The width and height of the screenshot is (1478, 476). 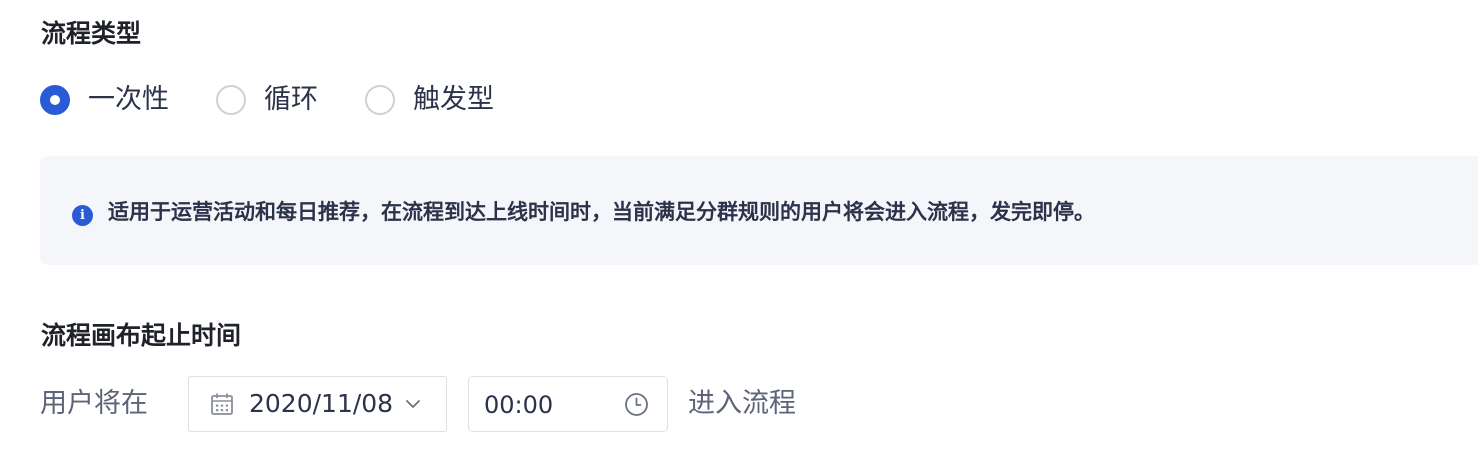 What do you see at coordinates (91, 33) in the screenshot?
I see `flow-type-title: 流程类型` at bounding box center [91, 33].